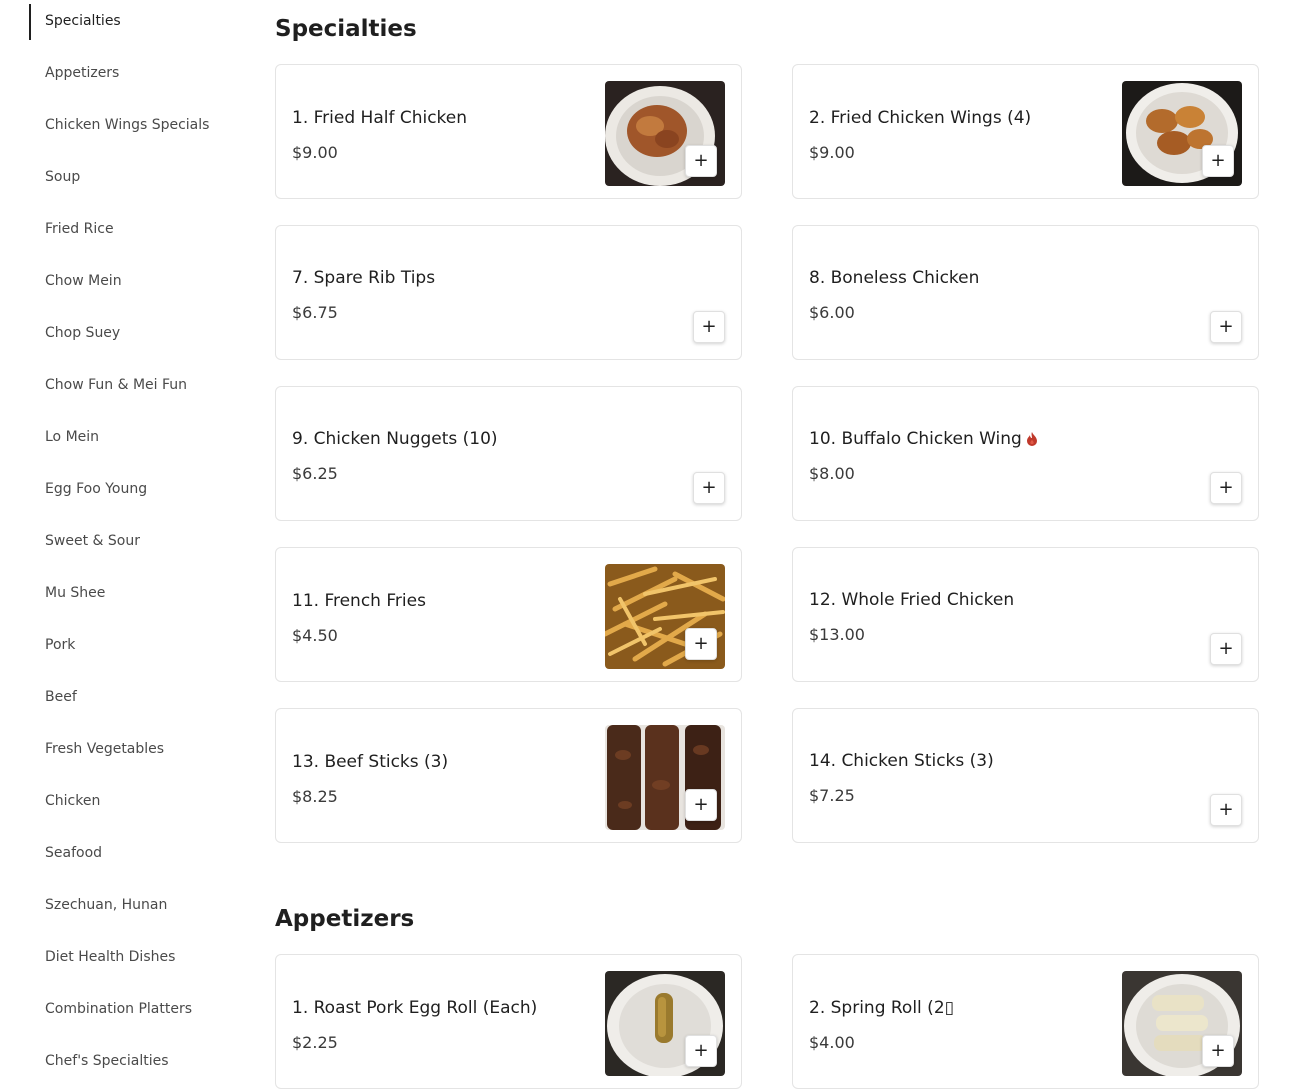 The width and height of the screenshot is (1290, 1089). I want to click on menu-item-price: $8.25, so click(315, 796).